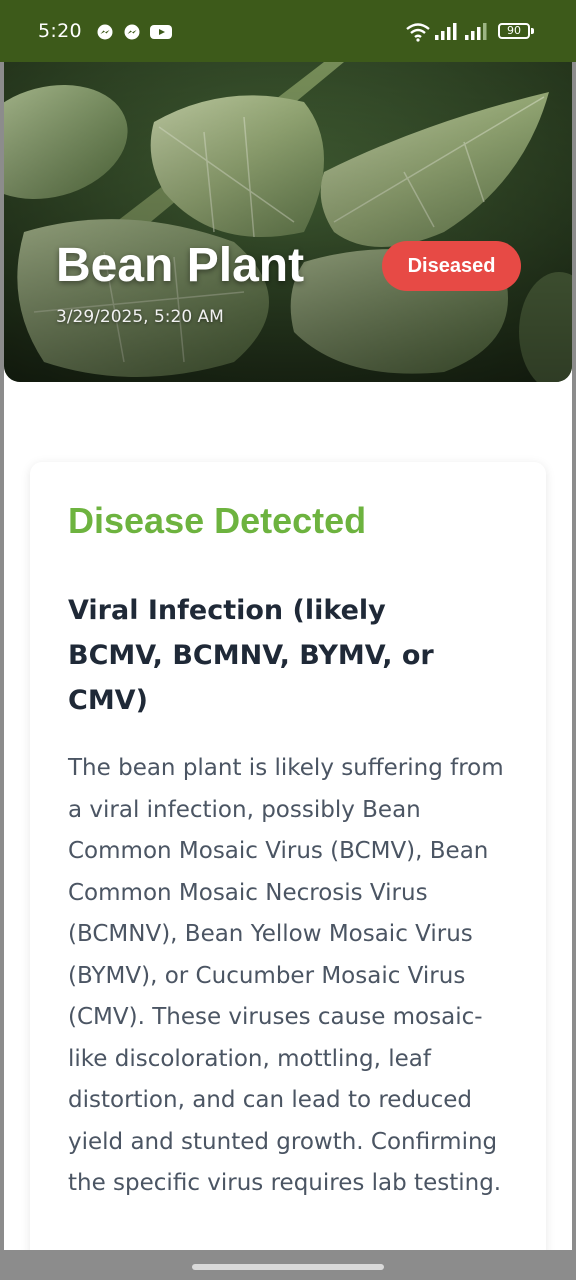 The image size is (576, 1280). I want to click on battery-tip, so click(532, 31).